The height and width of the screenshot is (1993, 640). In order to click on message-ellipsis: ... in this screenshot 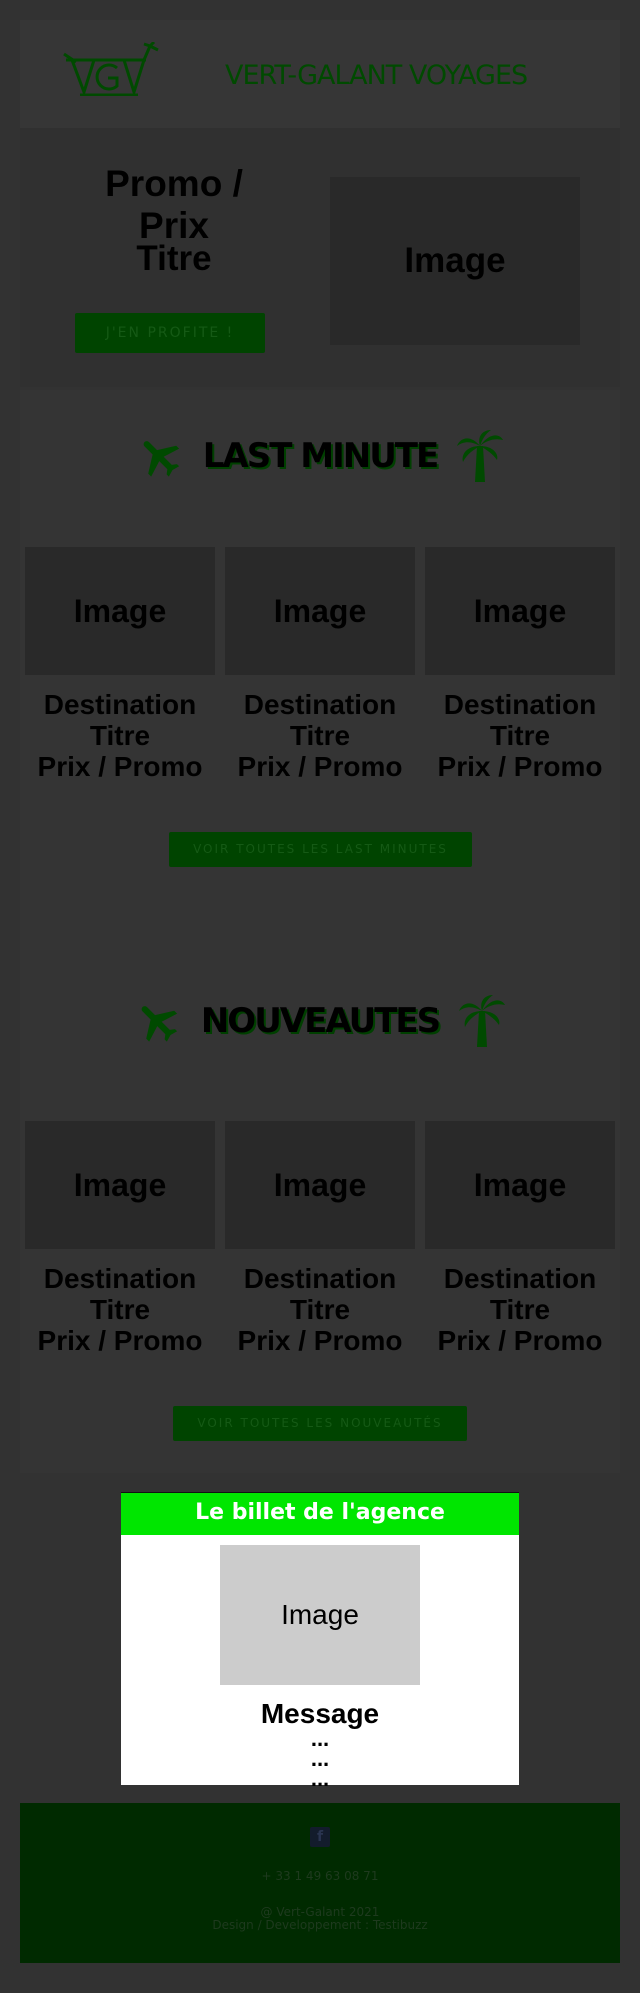, I will do `click(320, 1778)`.